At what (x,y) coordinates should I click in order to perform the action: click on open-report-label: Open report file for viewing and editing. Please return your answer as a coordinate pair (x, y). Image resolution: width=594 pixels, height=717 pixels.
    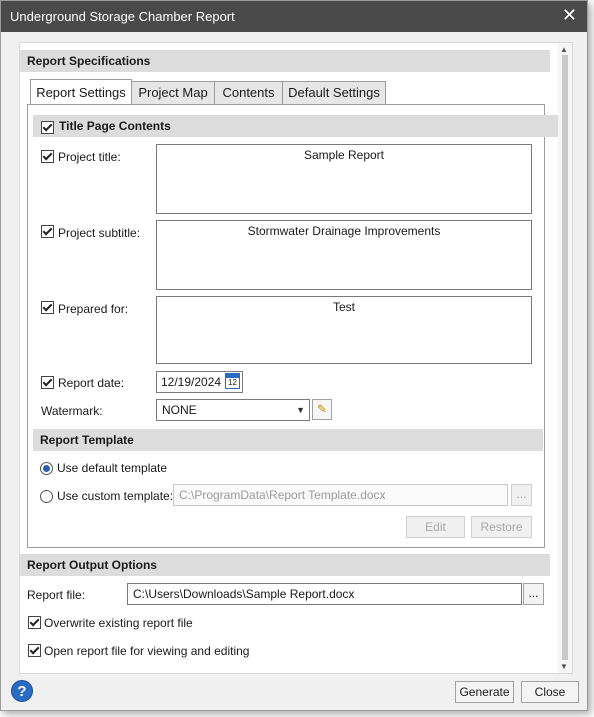
    Looking at the image, I should click on (147, 651).